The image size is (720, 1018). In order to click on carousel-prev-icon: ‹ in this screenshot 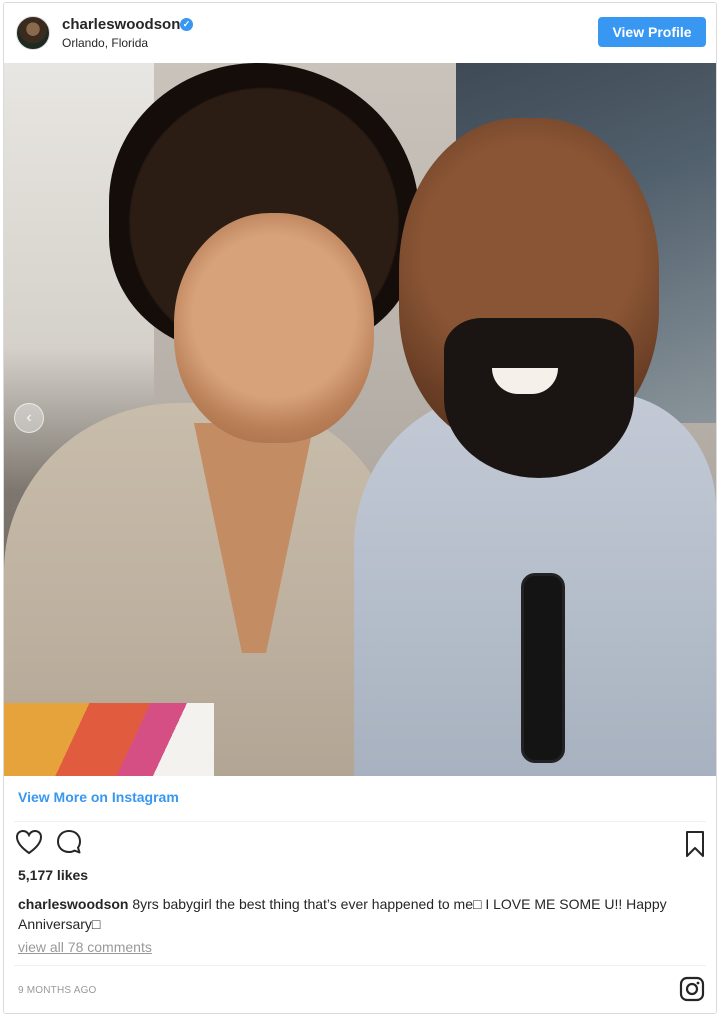, I will do `click(29, 418)`.